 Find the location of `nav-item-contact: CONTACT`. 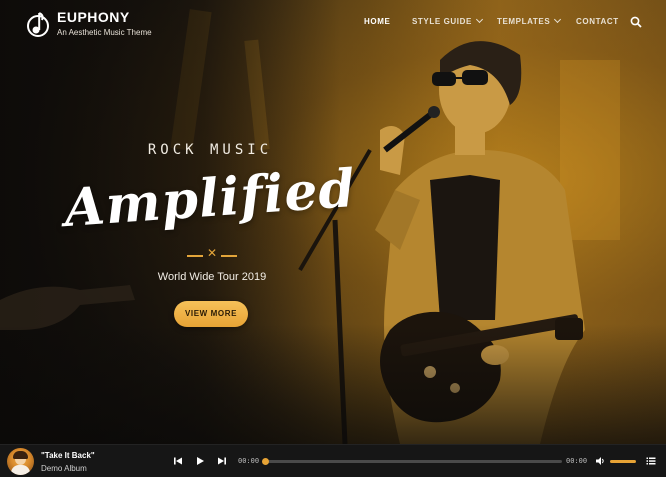

nav-item-contact: CONTACT is located at coordinates (597, 21).